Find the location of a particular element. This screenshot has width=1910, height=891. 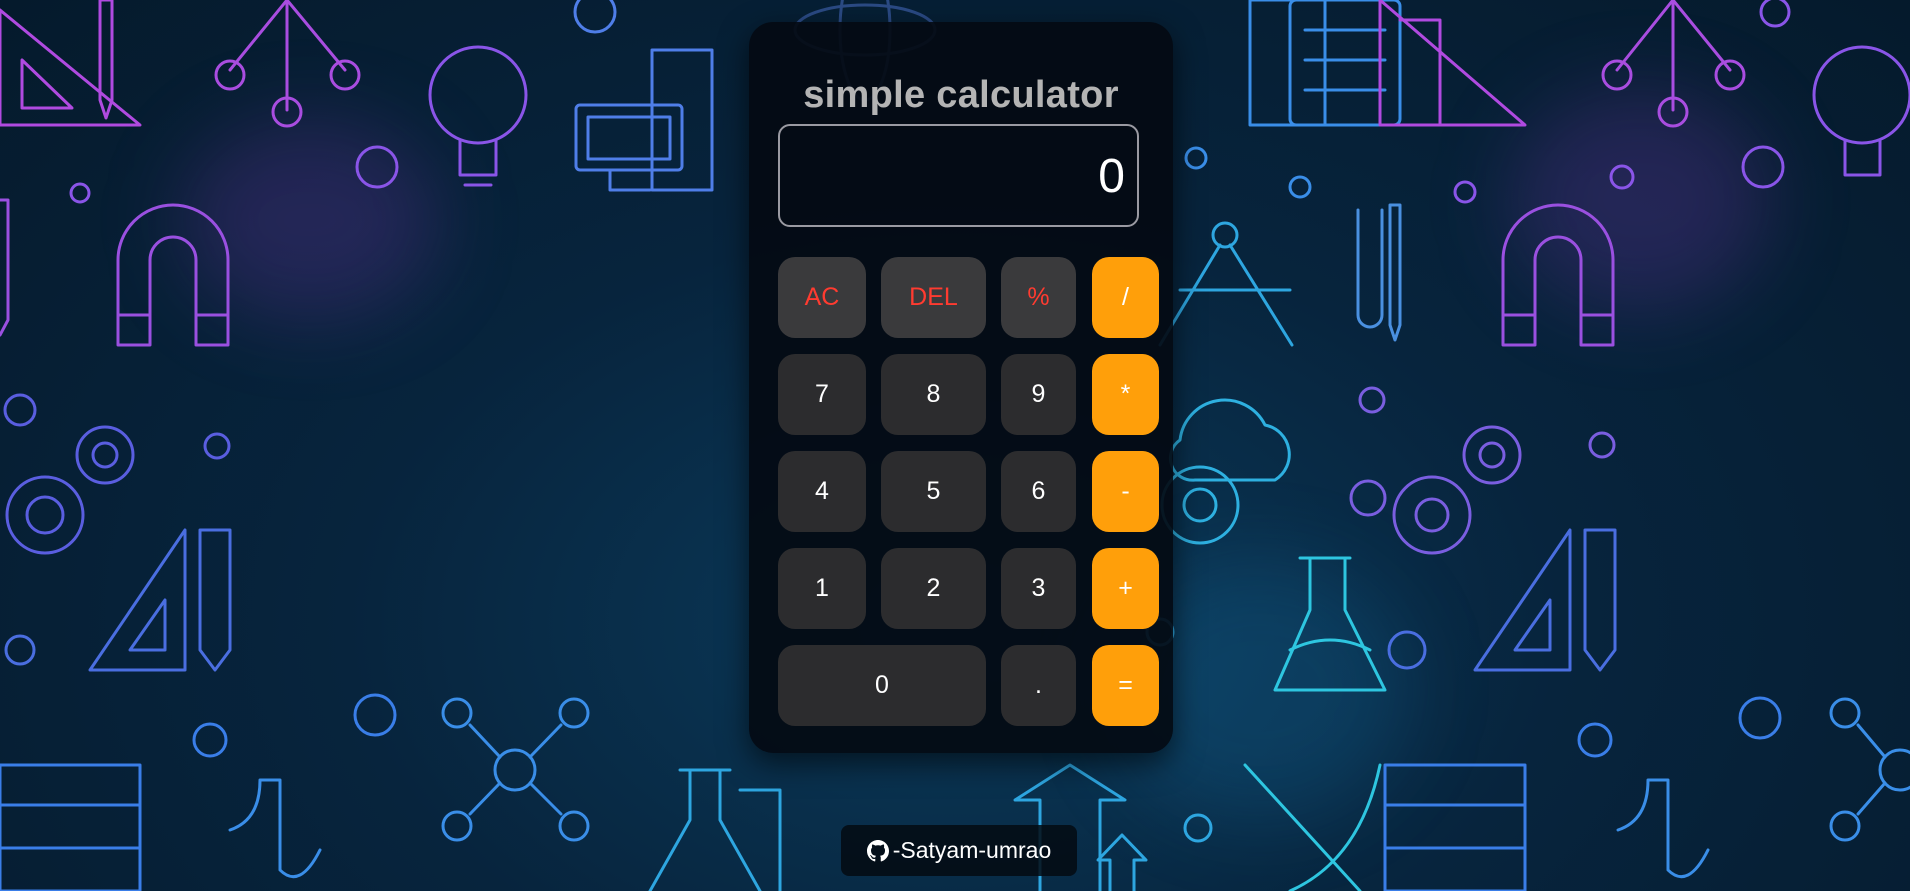

all-clear-button: AC is located at coordinates (822, 297).